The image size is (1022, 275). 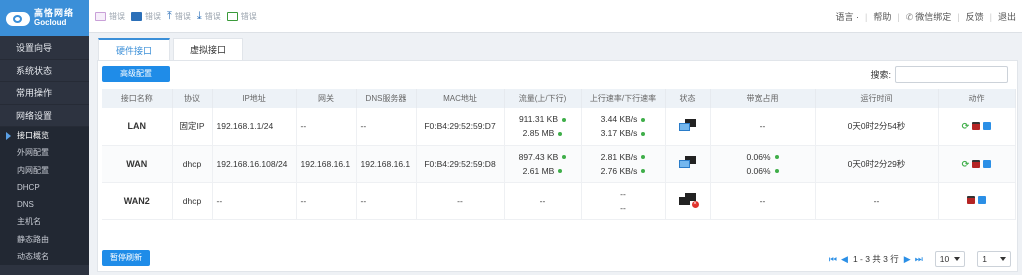 I want to click on first-page-icon: ⏮, so click(x=833, y=259).